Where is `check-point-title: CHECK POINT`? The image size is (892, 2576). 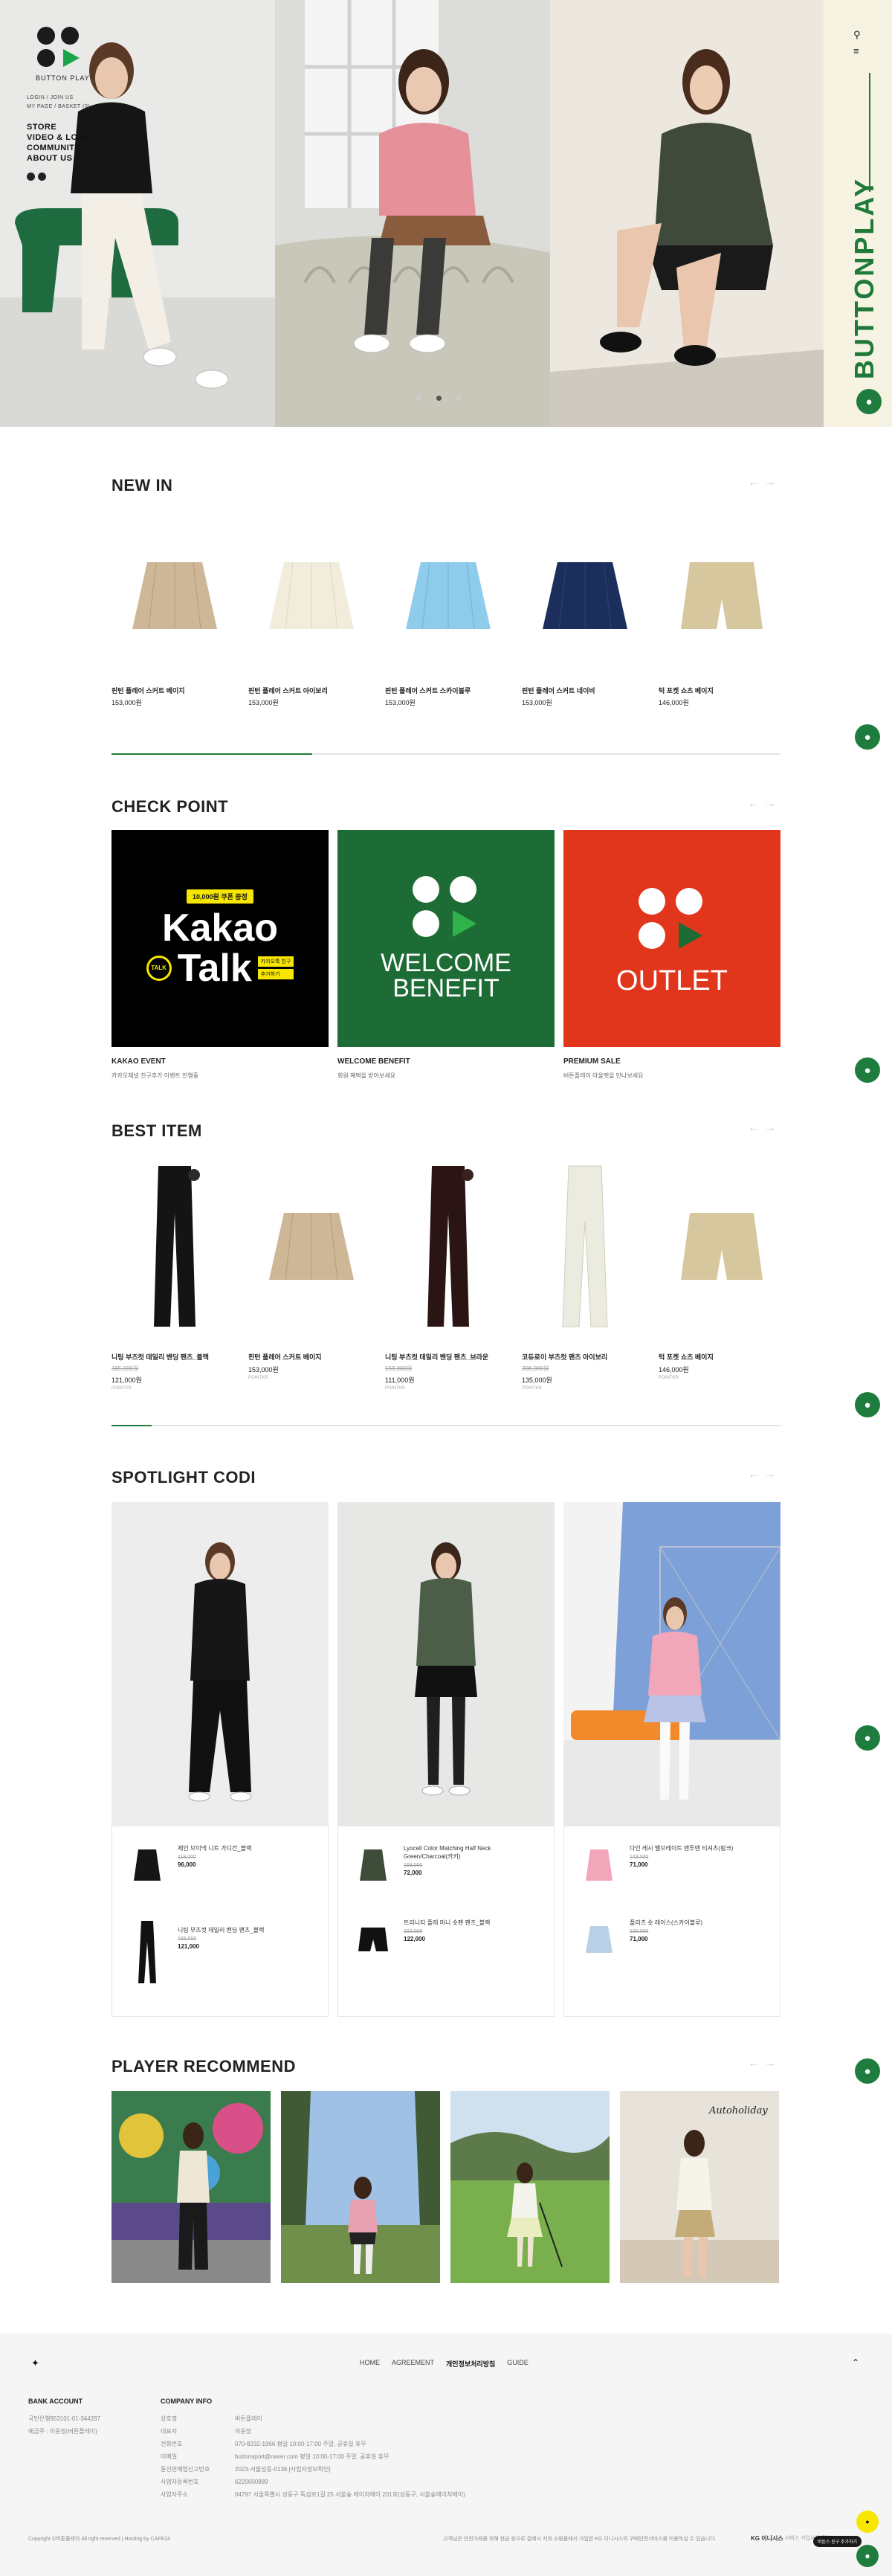
check-point-title: CHECK POINT is located at coordinates (170, 806).